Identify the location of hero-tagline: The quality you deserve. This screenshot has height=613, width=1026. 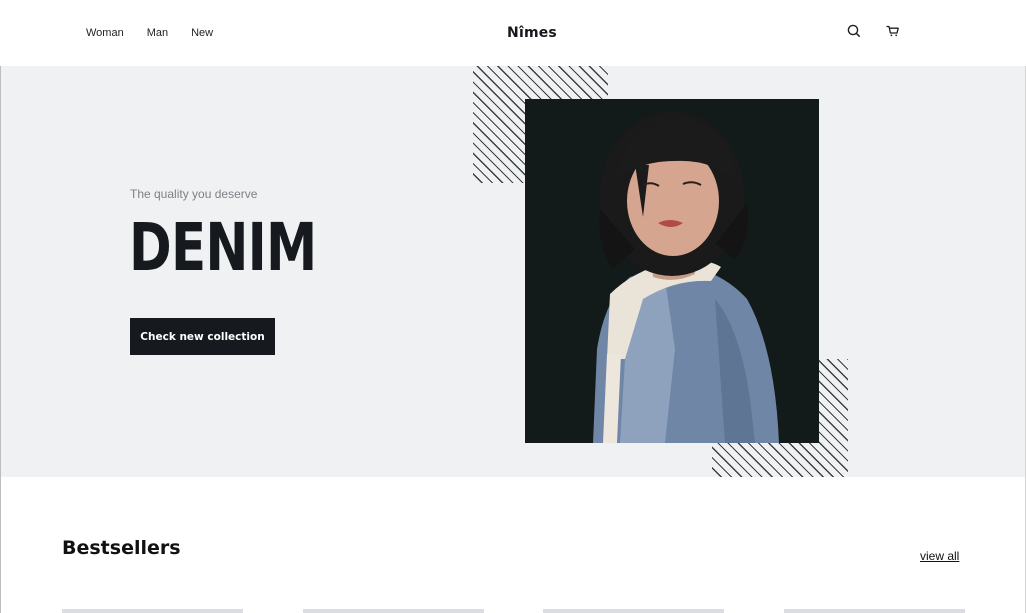
(194, 194).